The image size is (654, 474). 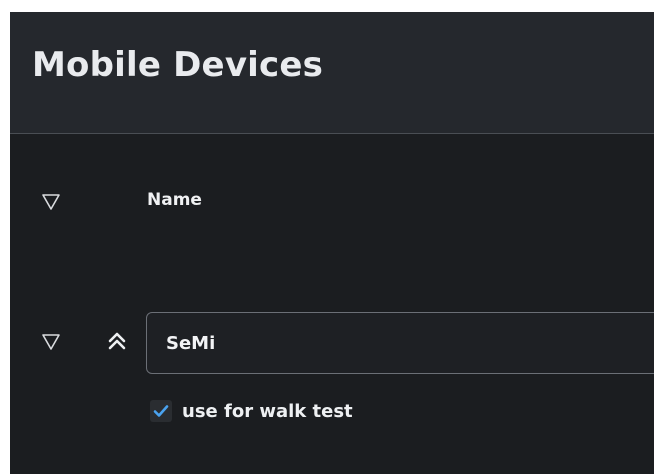 What do you see at coordinates (117, 341) in the screenshot?
I see `double-chevron-up-icon` at bounding box center [117, 341].